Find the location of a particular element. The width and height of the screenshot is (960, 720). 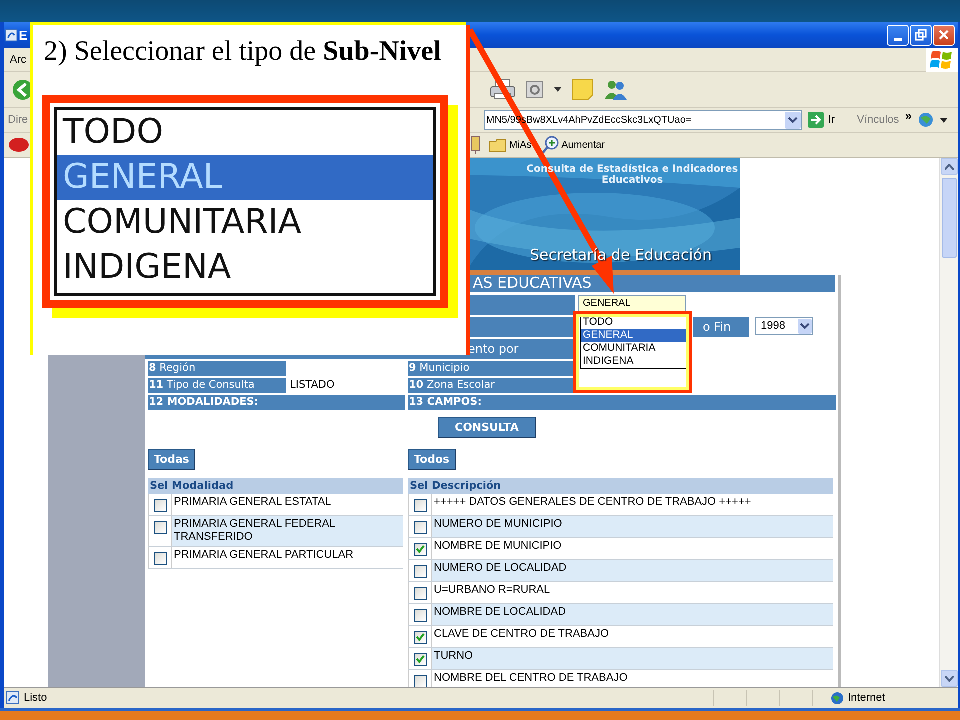

year-end-select: 1998 is located at coordinates (784, 326).